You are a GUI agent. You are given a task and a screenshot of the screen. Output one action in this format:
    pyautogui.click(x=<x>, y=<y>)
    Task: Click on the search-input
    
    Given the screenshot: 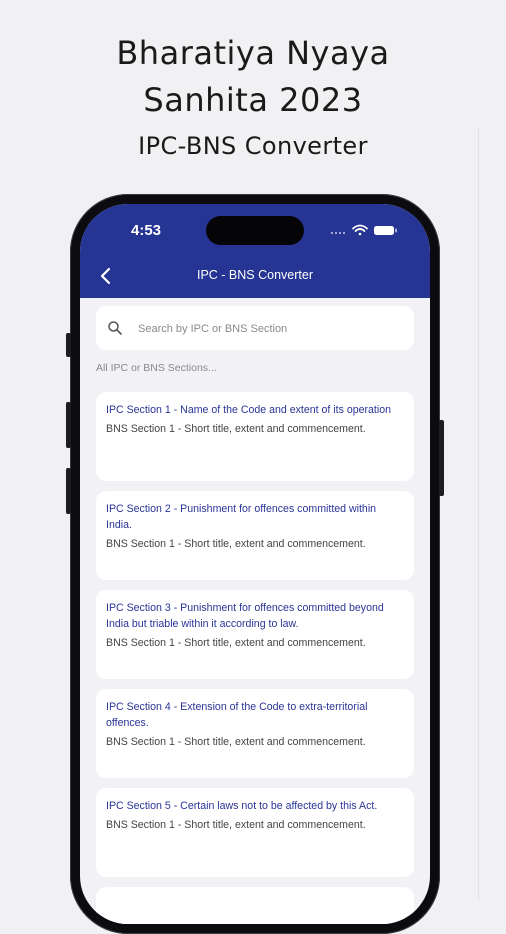 What is the action you would take?
    pyautogui.click(x=268, y=329)
    